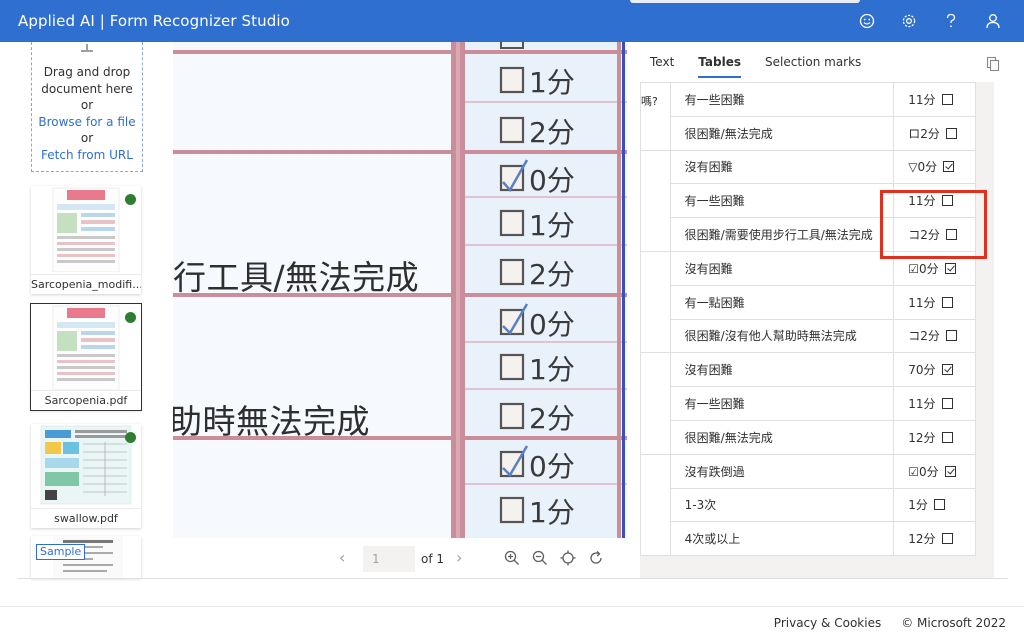 Image resolution: width=1024 pixels, height=640 pixels. What do you see at coordinates (985, 330) in the screenshot?
I see `table-scrollbar` at bounding box center [985, 330].